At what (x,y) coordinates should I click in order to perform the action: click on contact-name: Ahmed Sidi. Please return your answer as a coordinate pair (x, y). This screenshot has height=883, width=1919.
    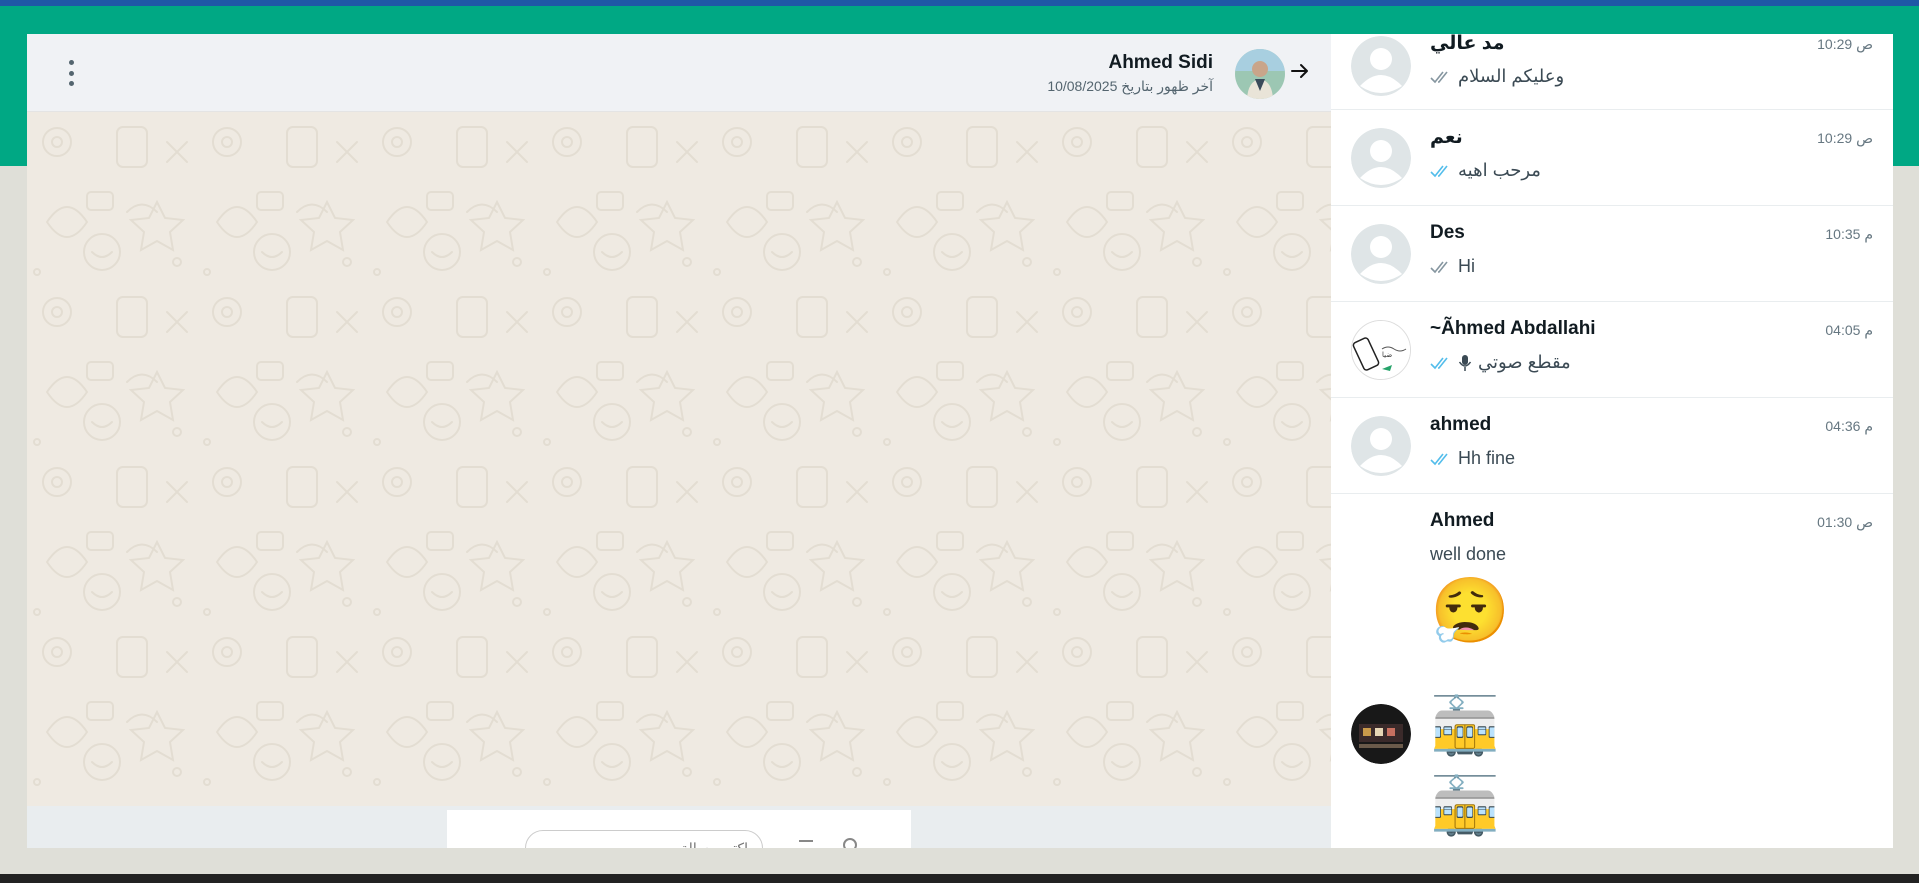
    Looking at the image, I should click on (1160, 63).